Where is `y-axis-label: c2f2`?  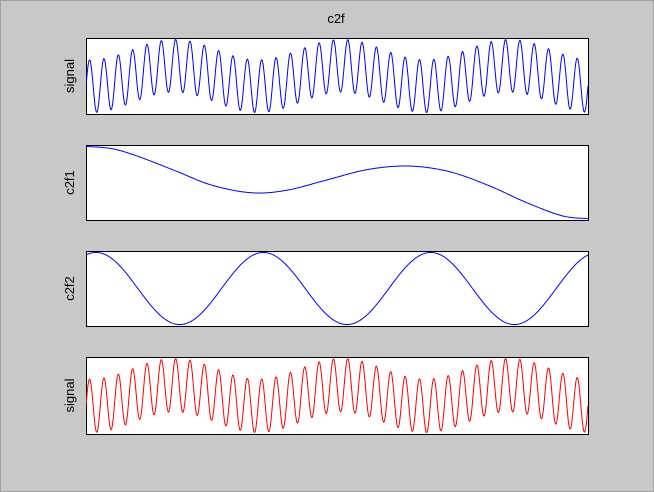 y-axis-label: c2f2 is located at coordinates (69, 288).